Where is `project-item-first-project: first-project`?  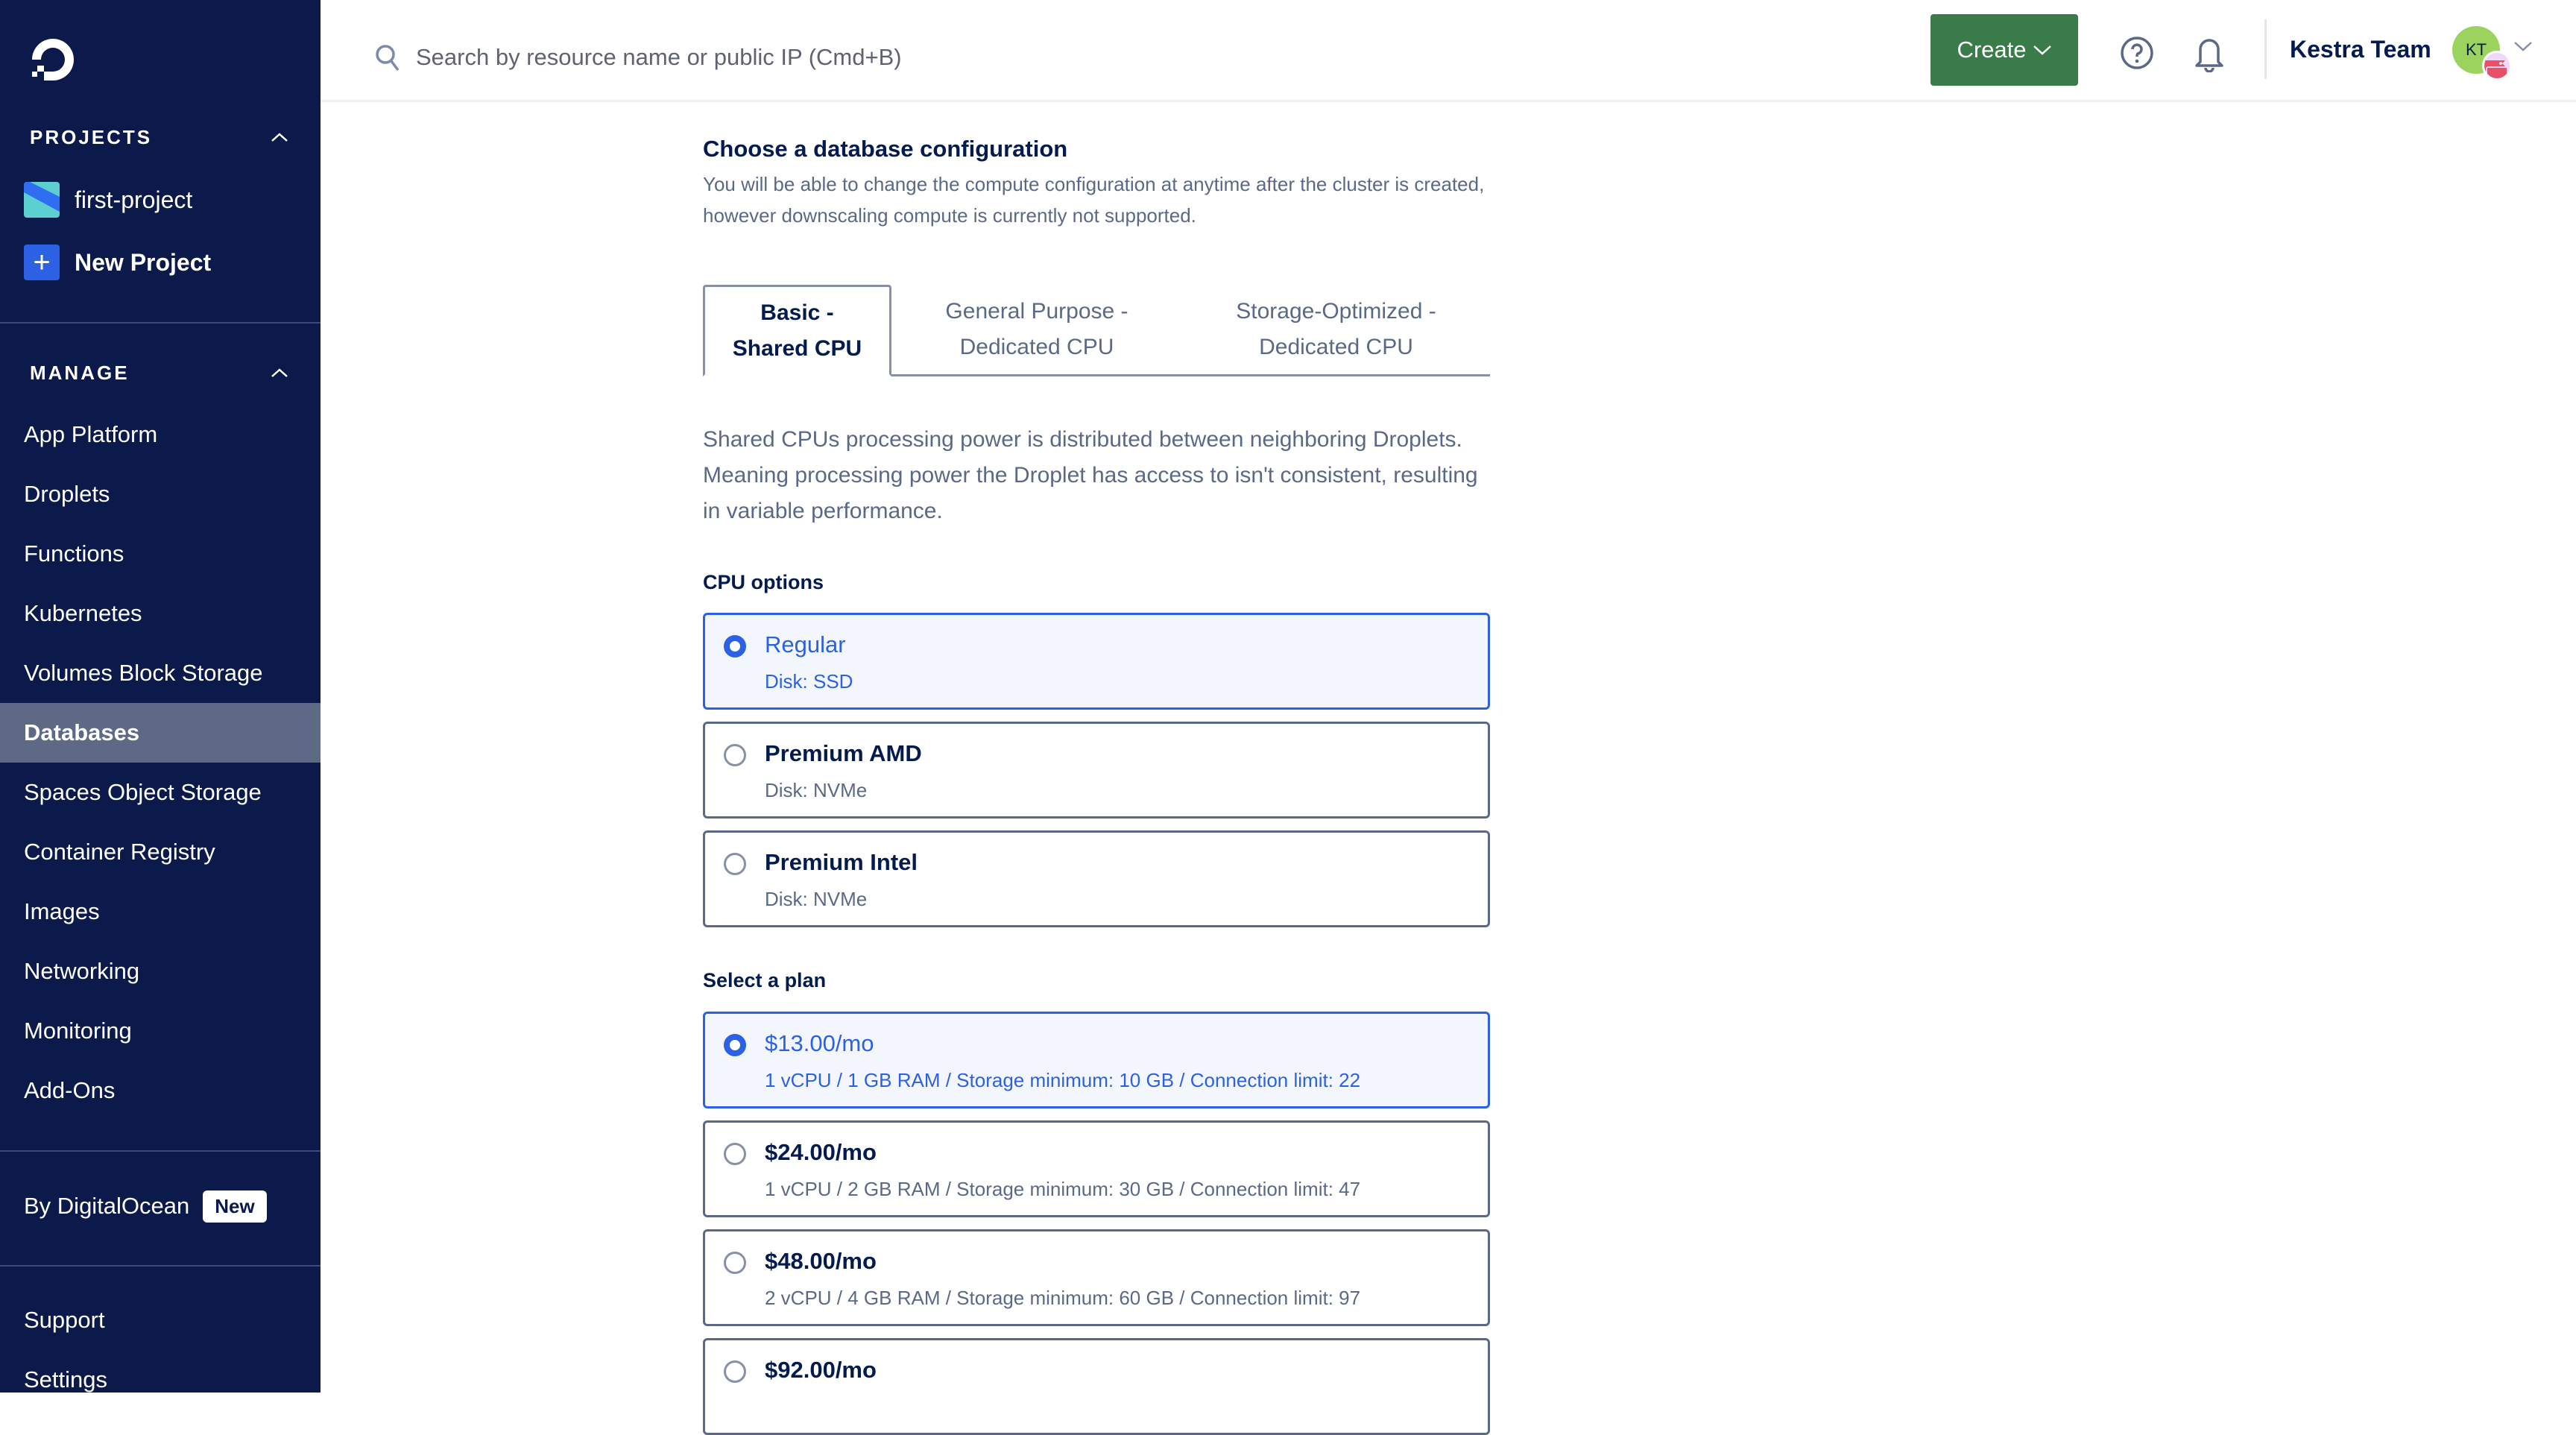
project-item-first-project: first-project is located at coordinates (108, 200).